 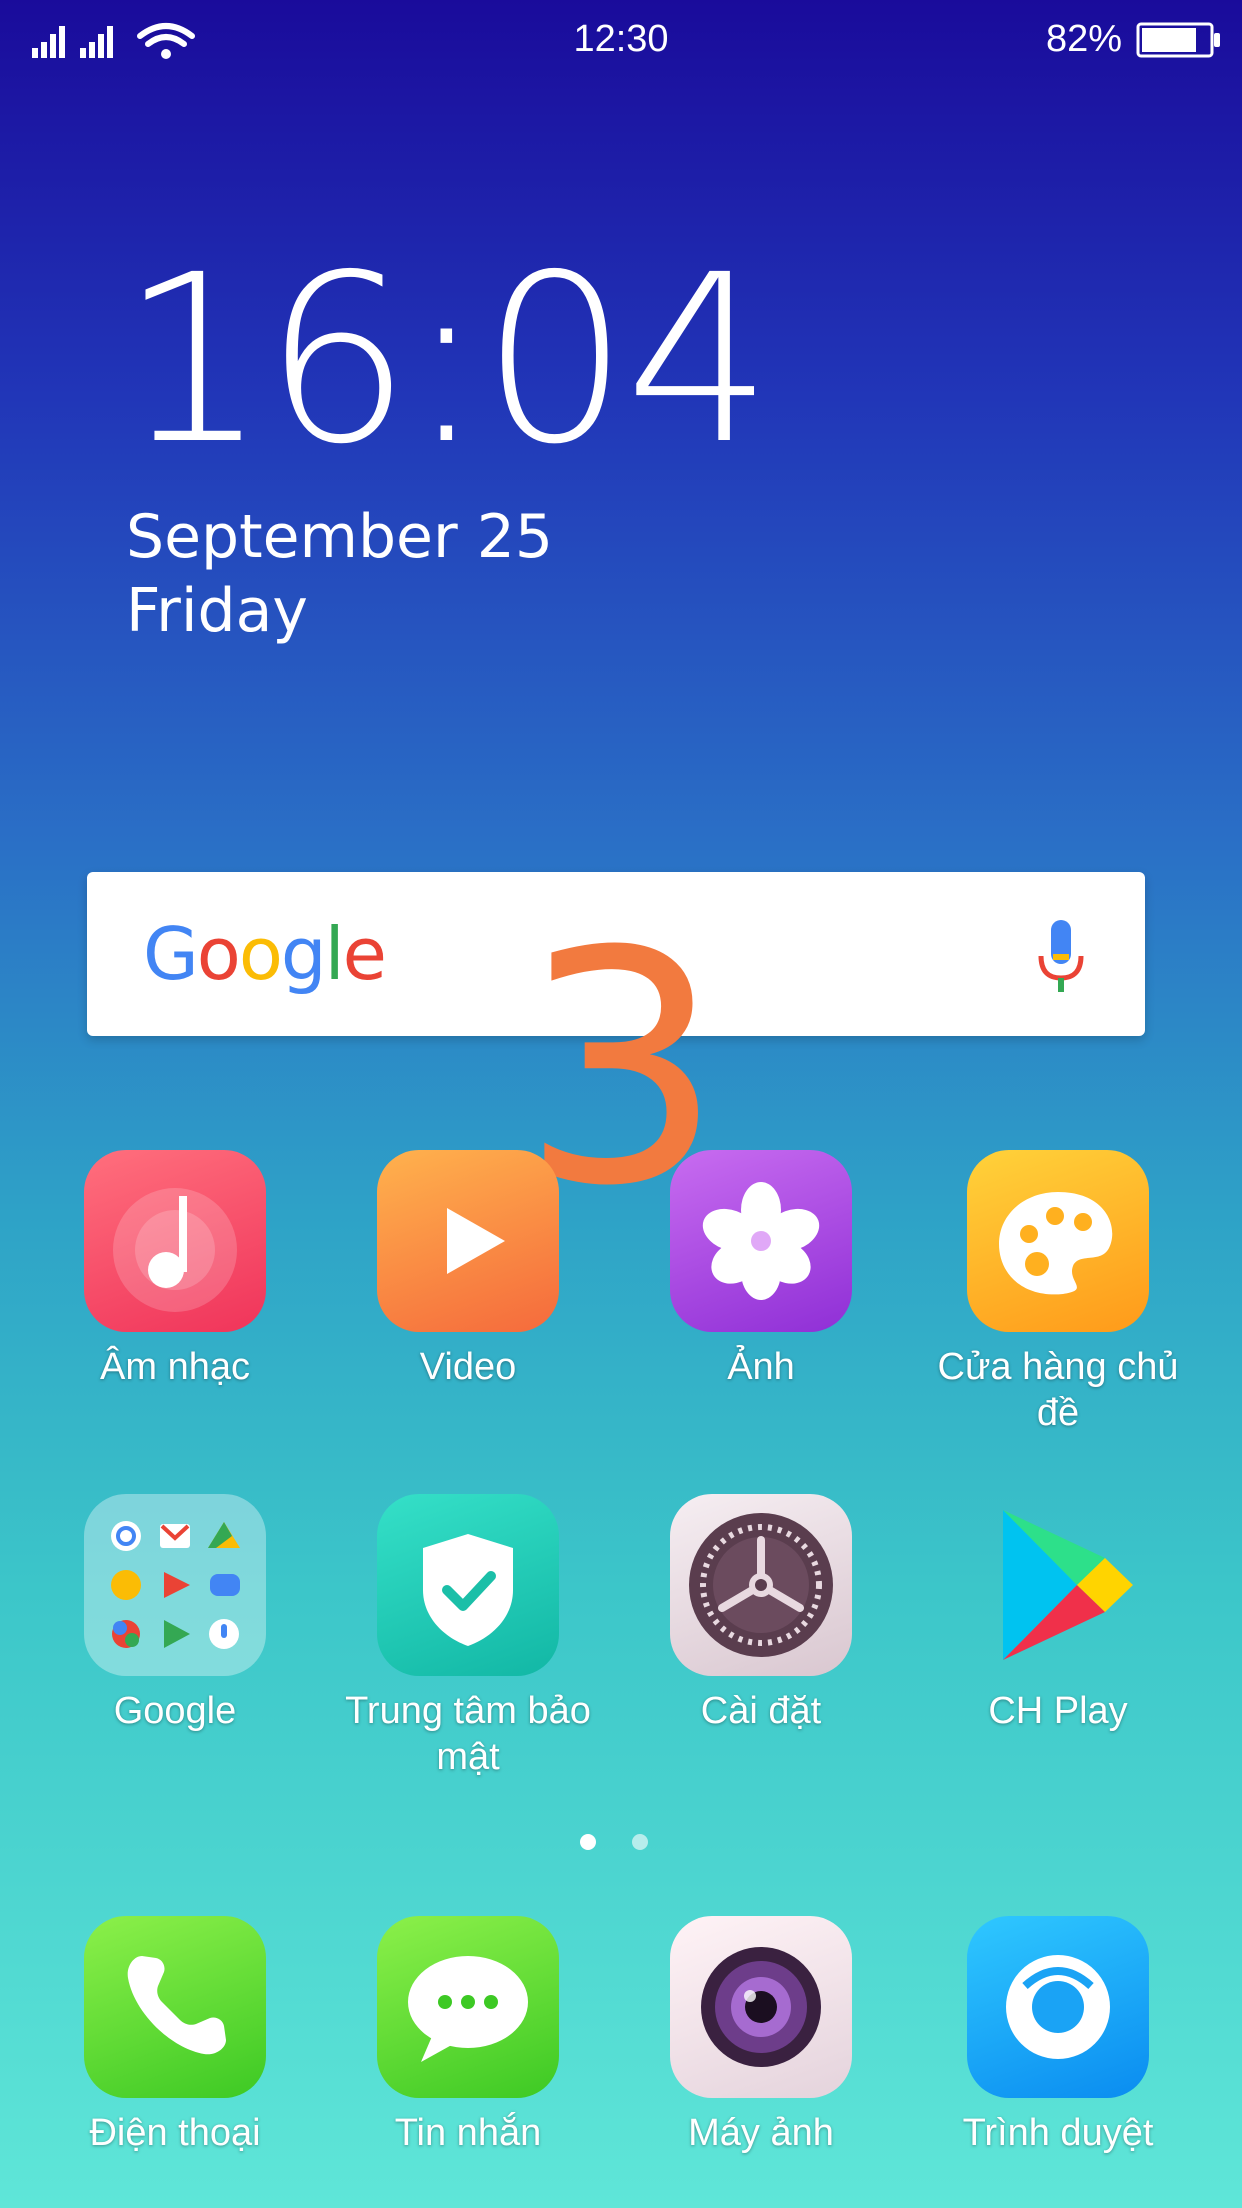 I want to click on app-cua-hang-chu-de: Cửa hàng chủ đề, so click(x=1058, y=1293).